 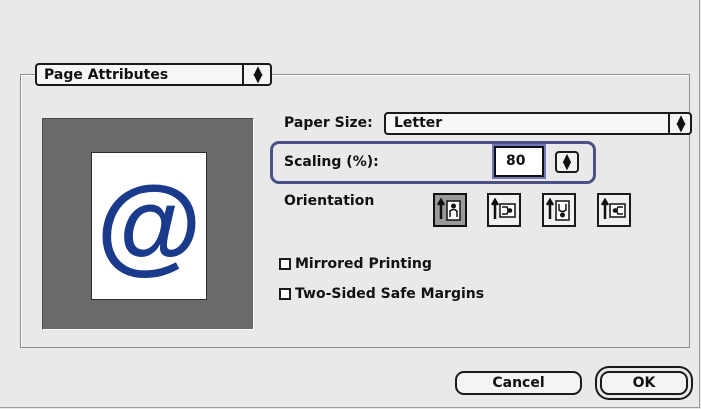 I want to click on at-sign-icon: @, so click(x=148, y=226).